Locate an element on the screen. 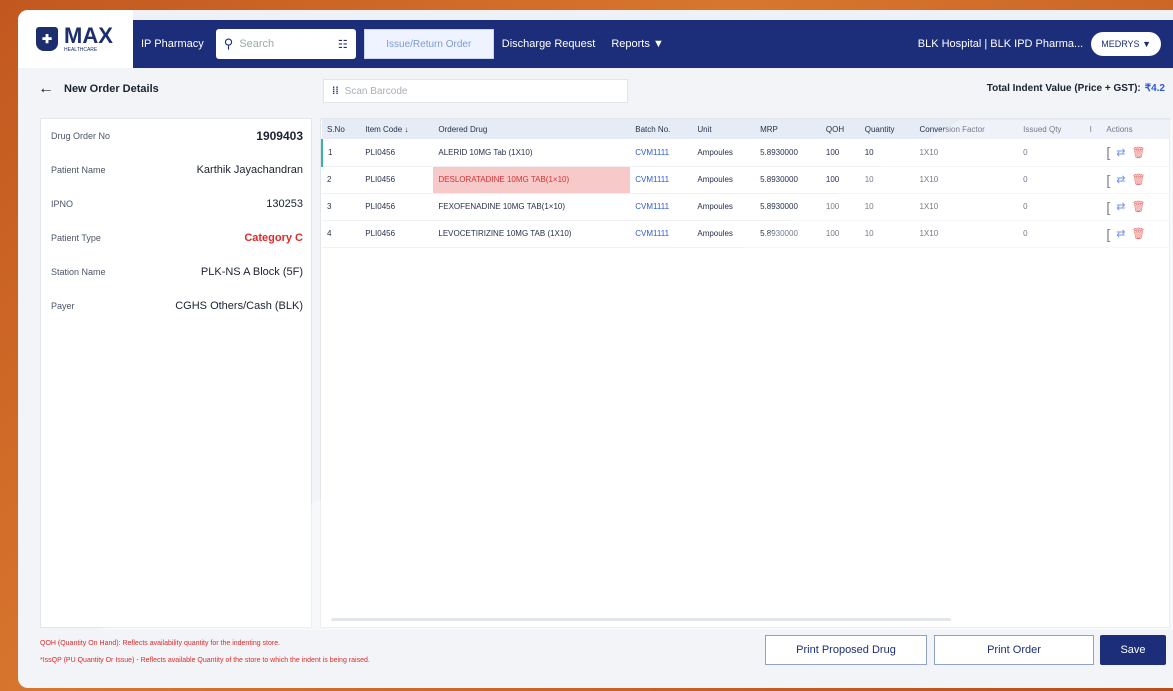  total-indent-value: Total Indent Value (Price + GST): ₹4.2 is located at coordinates (1076, 88).